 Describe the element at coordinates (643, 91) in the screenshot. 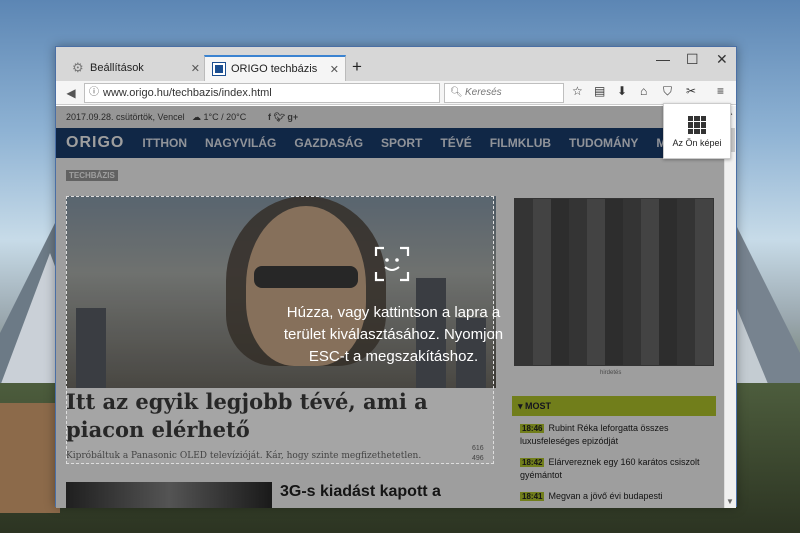

I see `home-icon: ⌂` at that location.